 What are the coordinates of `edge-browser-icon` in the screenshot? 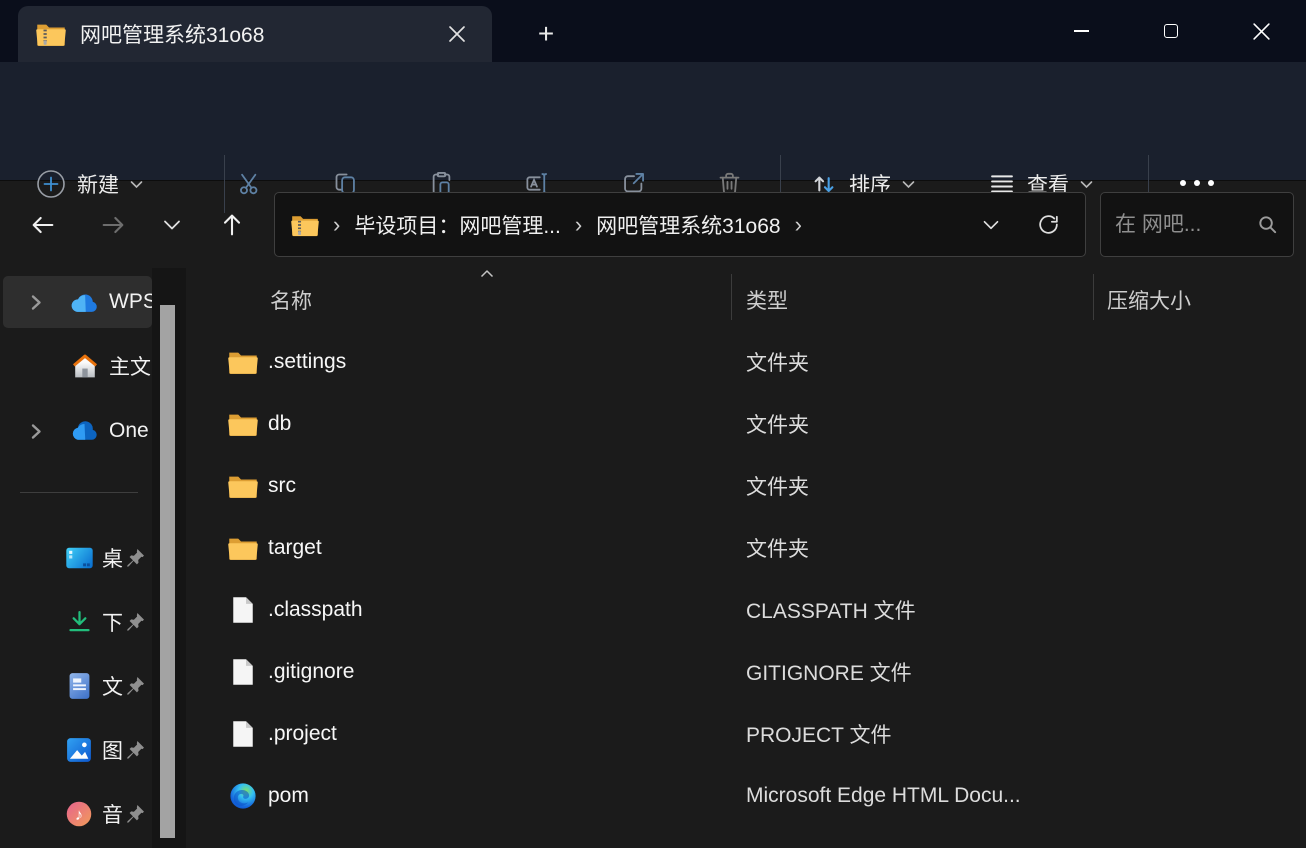 It's located at (243, 796).